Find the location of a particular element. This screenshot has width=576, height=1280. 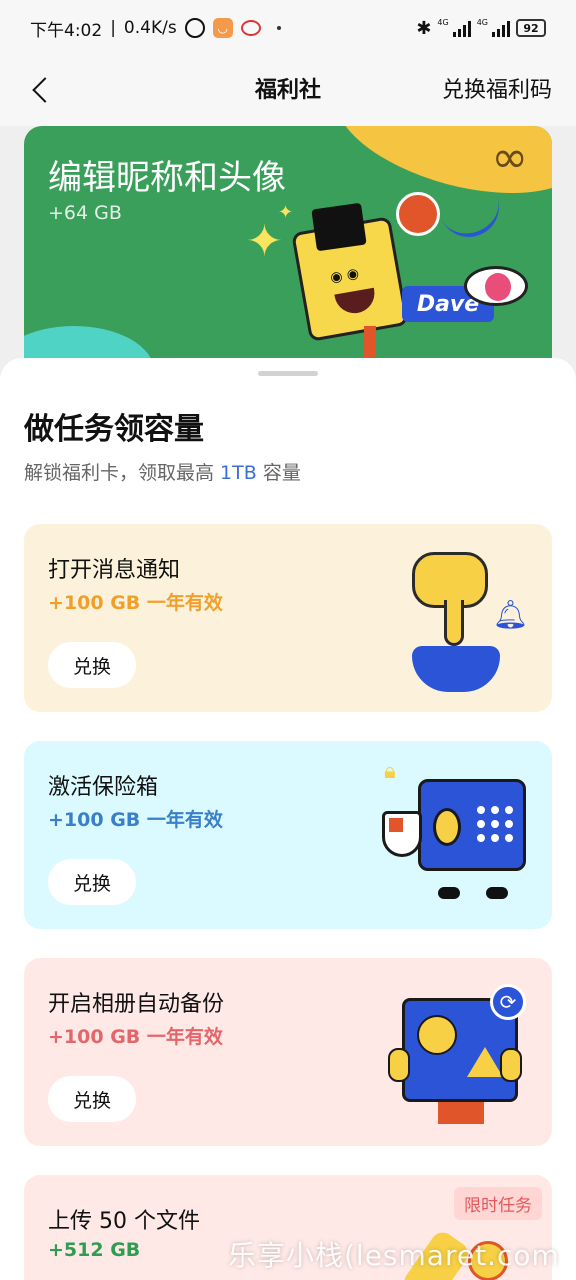

safe-box-illustration: 🔒︎ is located at coordinates (457, 834).